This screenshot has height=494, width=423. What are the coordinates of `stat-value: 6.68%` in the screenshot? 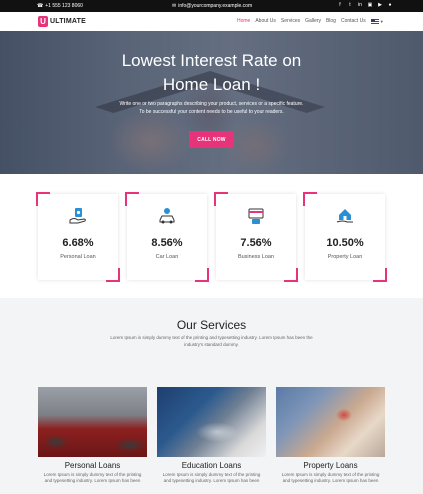 It's located at (78, 243).